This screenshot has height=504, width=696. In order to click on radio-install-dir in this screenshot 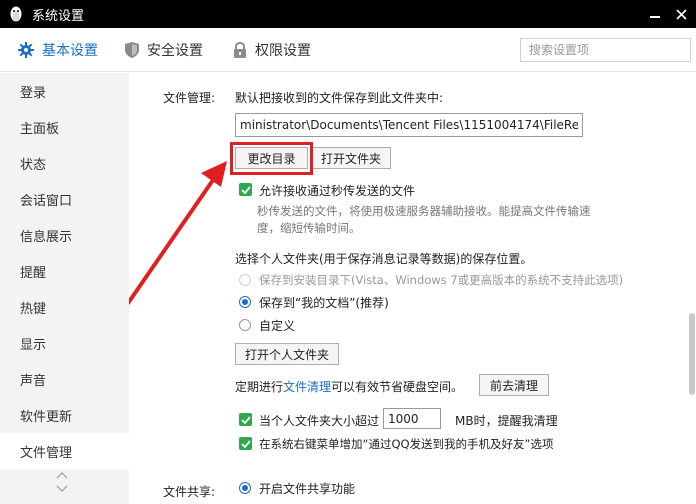, I will do `click(245, 280)`.